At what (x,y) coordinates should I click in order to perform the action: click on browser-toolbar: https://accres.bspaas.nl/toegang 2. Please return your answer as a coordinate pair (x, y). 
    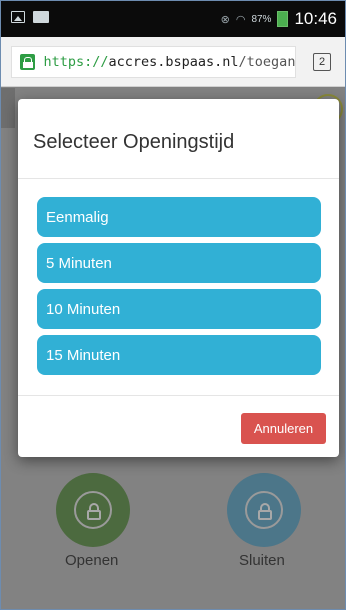
    Looking at the image, I should click on (173, 62).